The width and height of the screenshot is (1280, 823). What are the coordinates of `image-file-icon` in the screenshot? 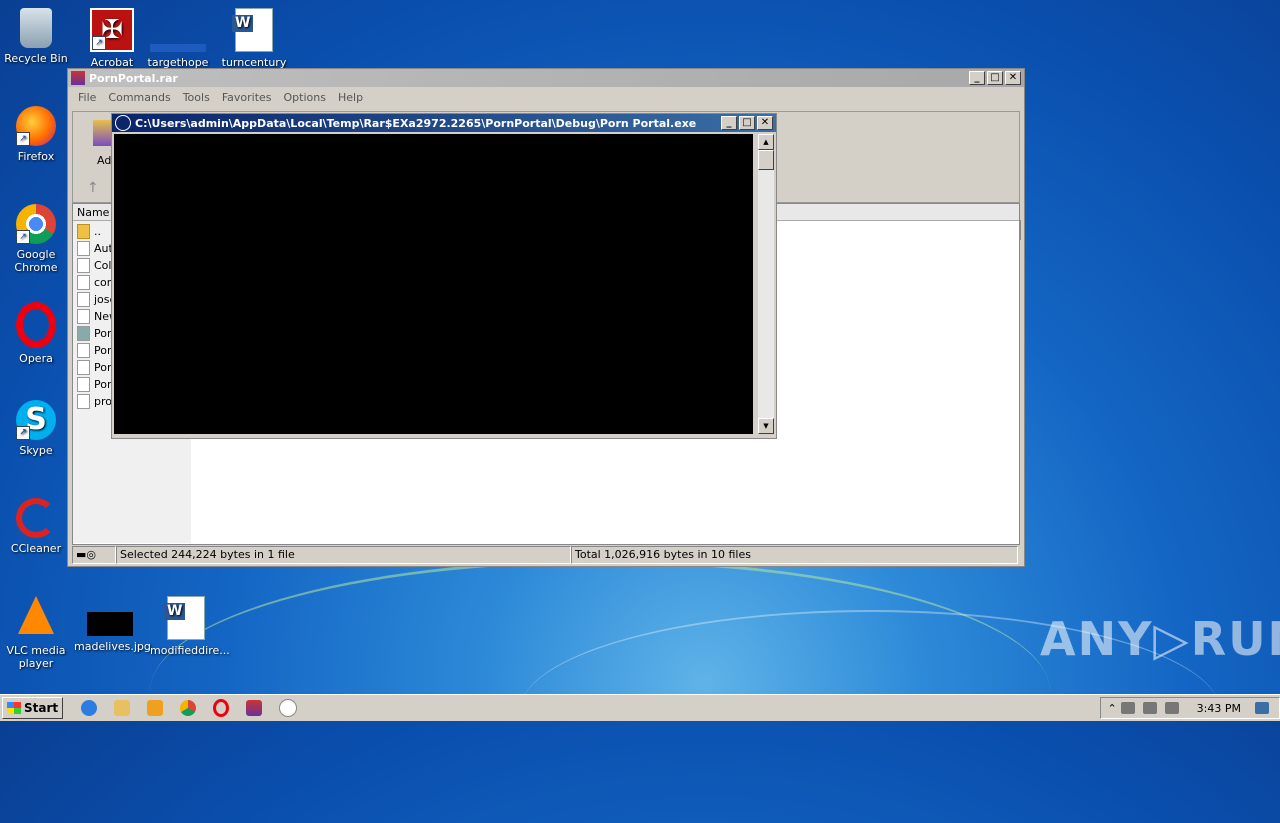 It's located at (110, 624).